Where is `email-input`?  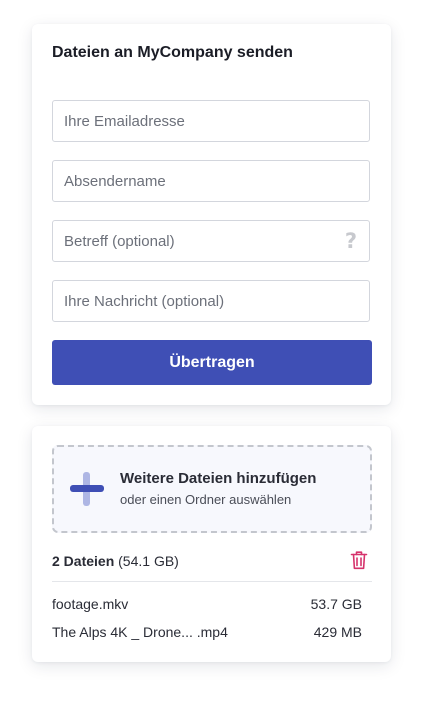 email-input is located at coordinates (211, 121).